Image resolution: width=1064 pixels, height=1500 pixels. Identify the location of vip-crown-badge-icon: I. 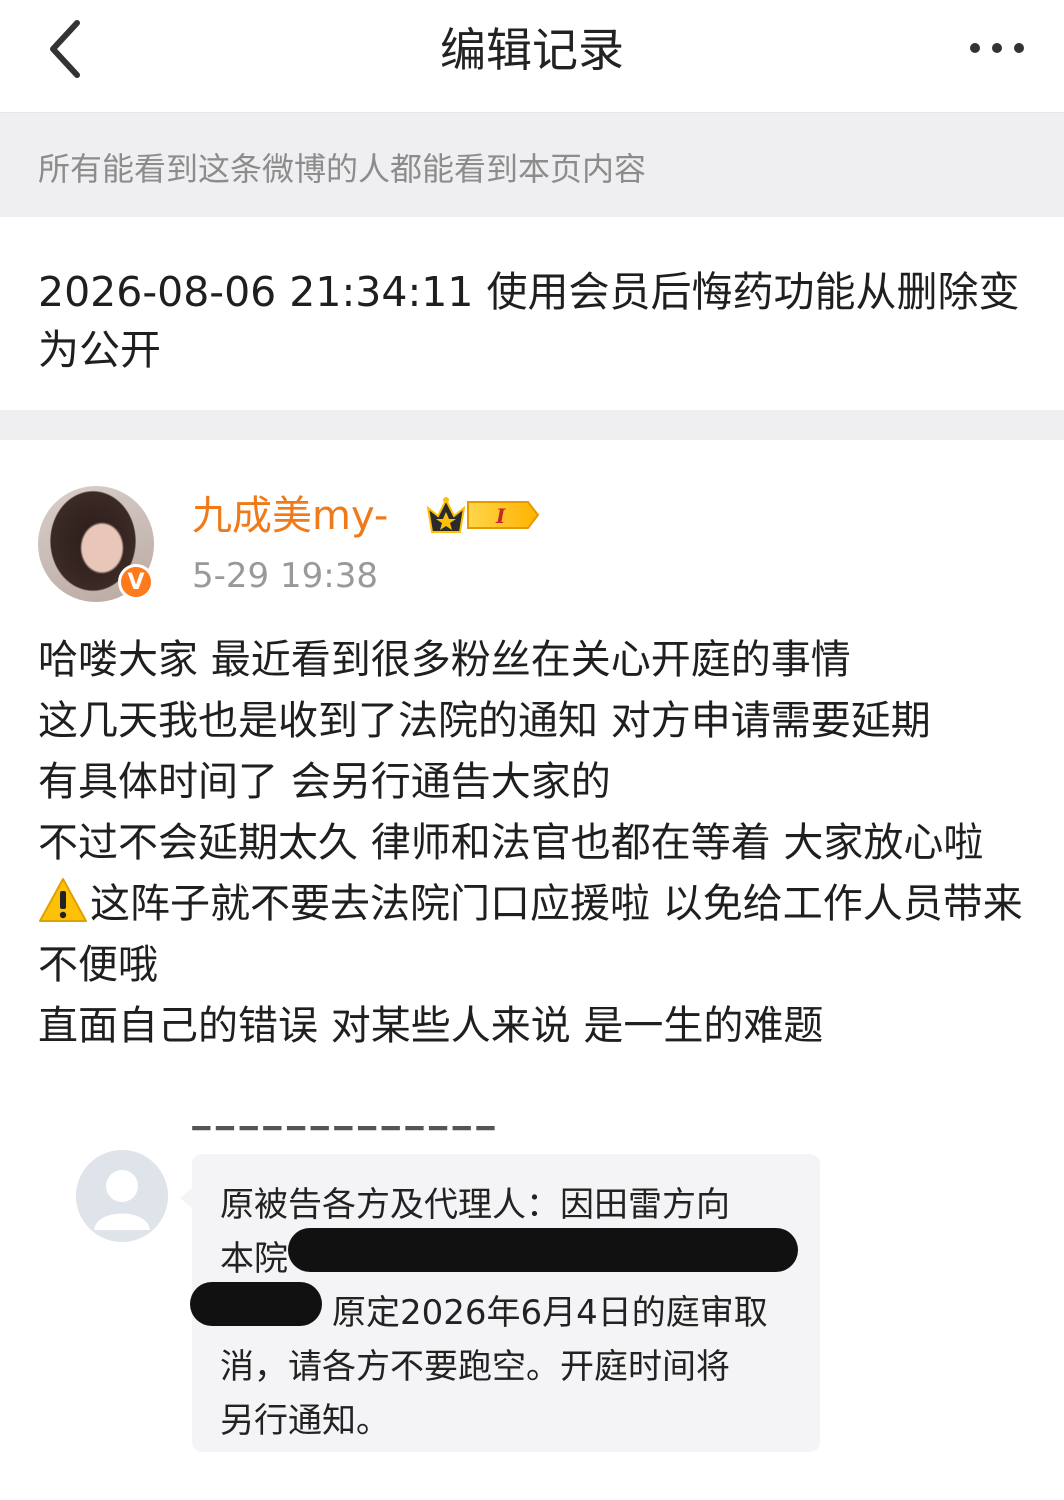
(482, 515).